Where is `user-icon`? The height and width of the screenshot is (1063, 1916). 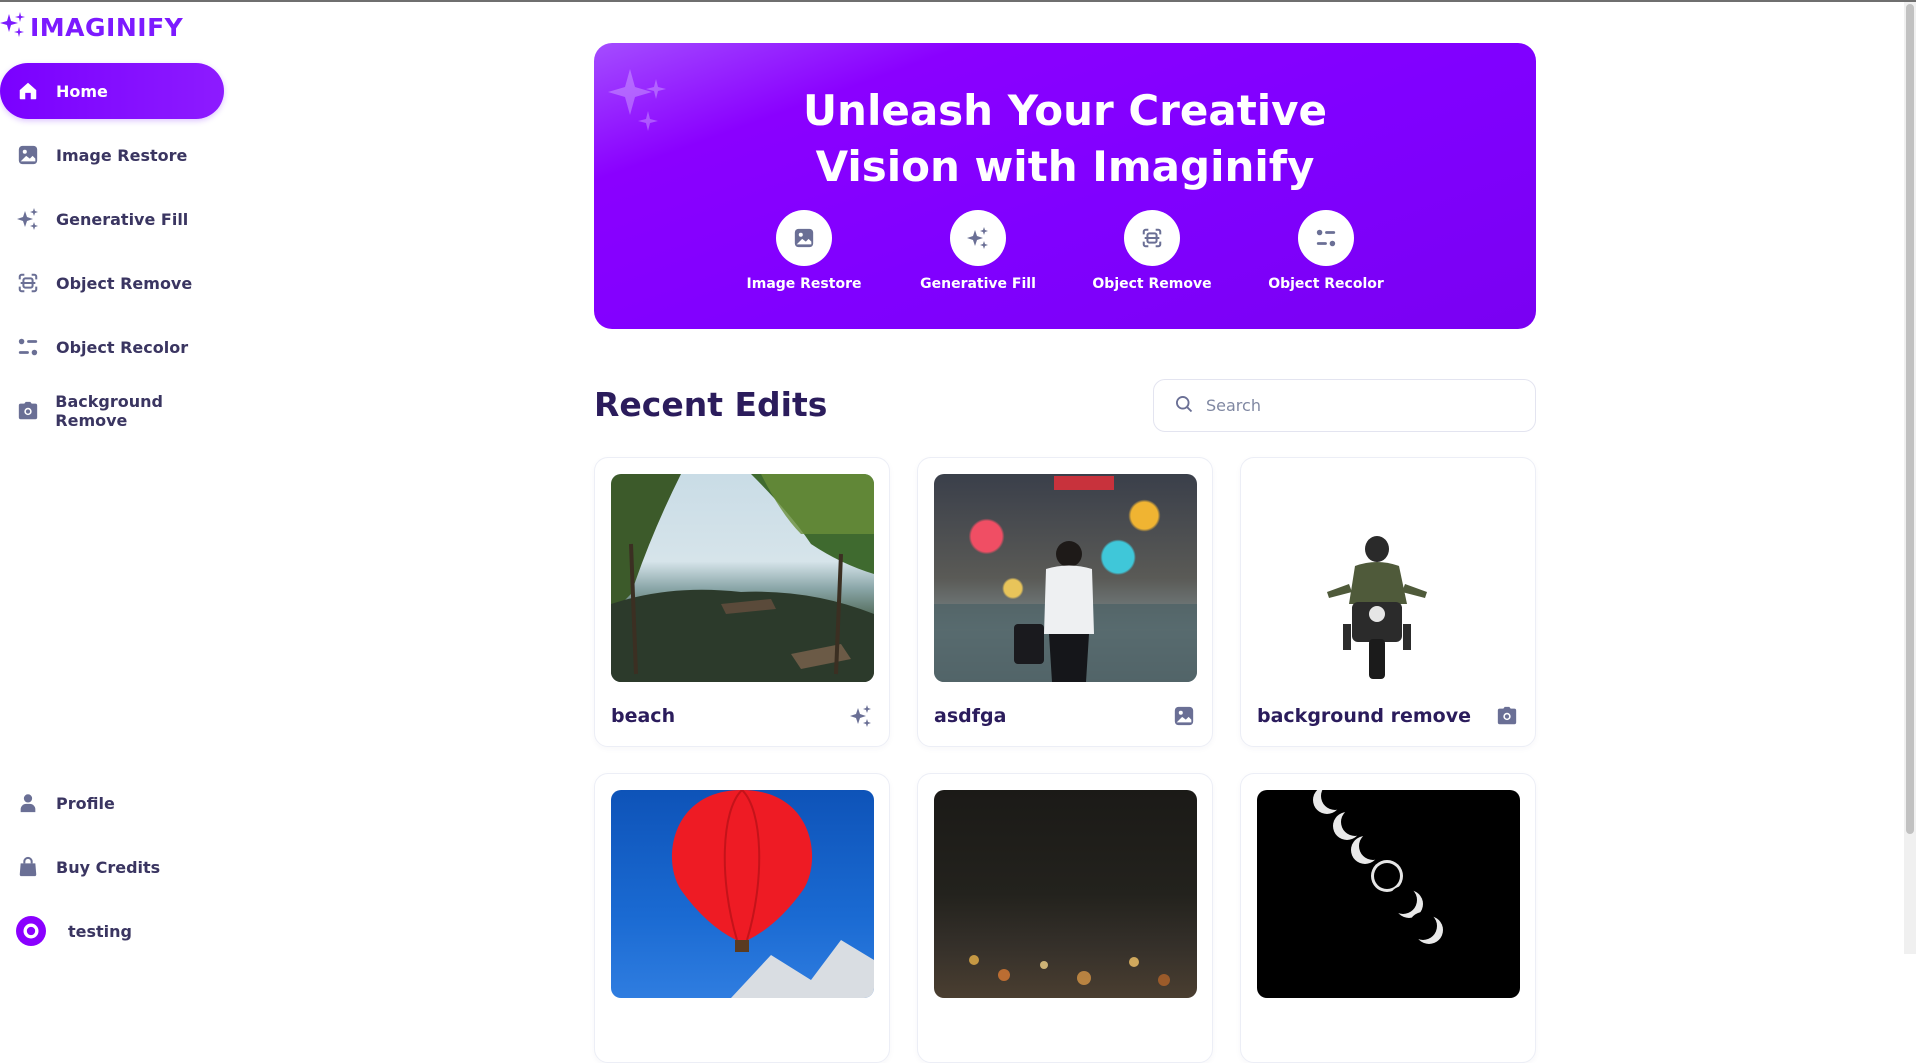
user-icon is located at coordinates (28, 803).